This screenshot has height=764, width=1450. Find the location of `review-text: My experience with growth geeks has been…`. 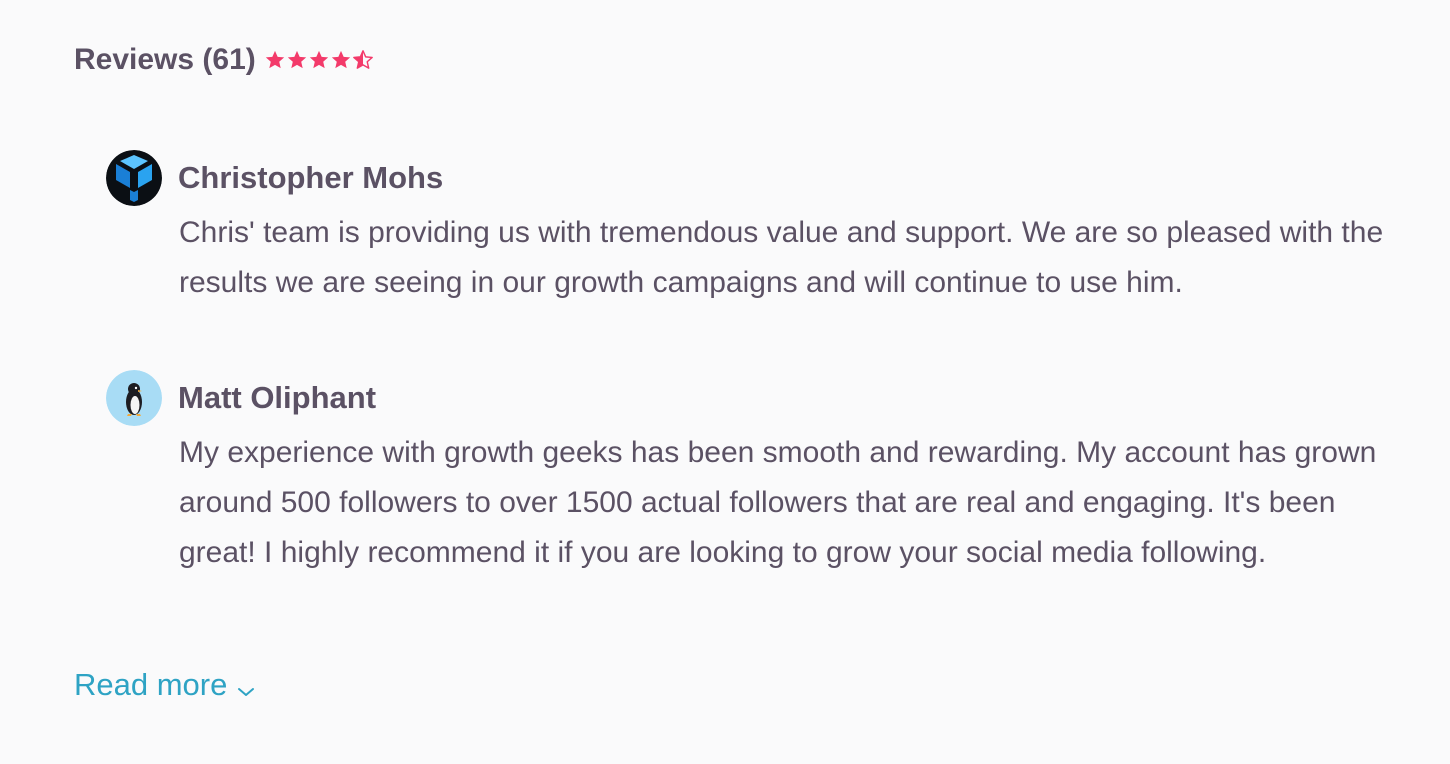

review-text: My experience with growth geeks has been… is located at coordinates (778, 502).